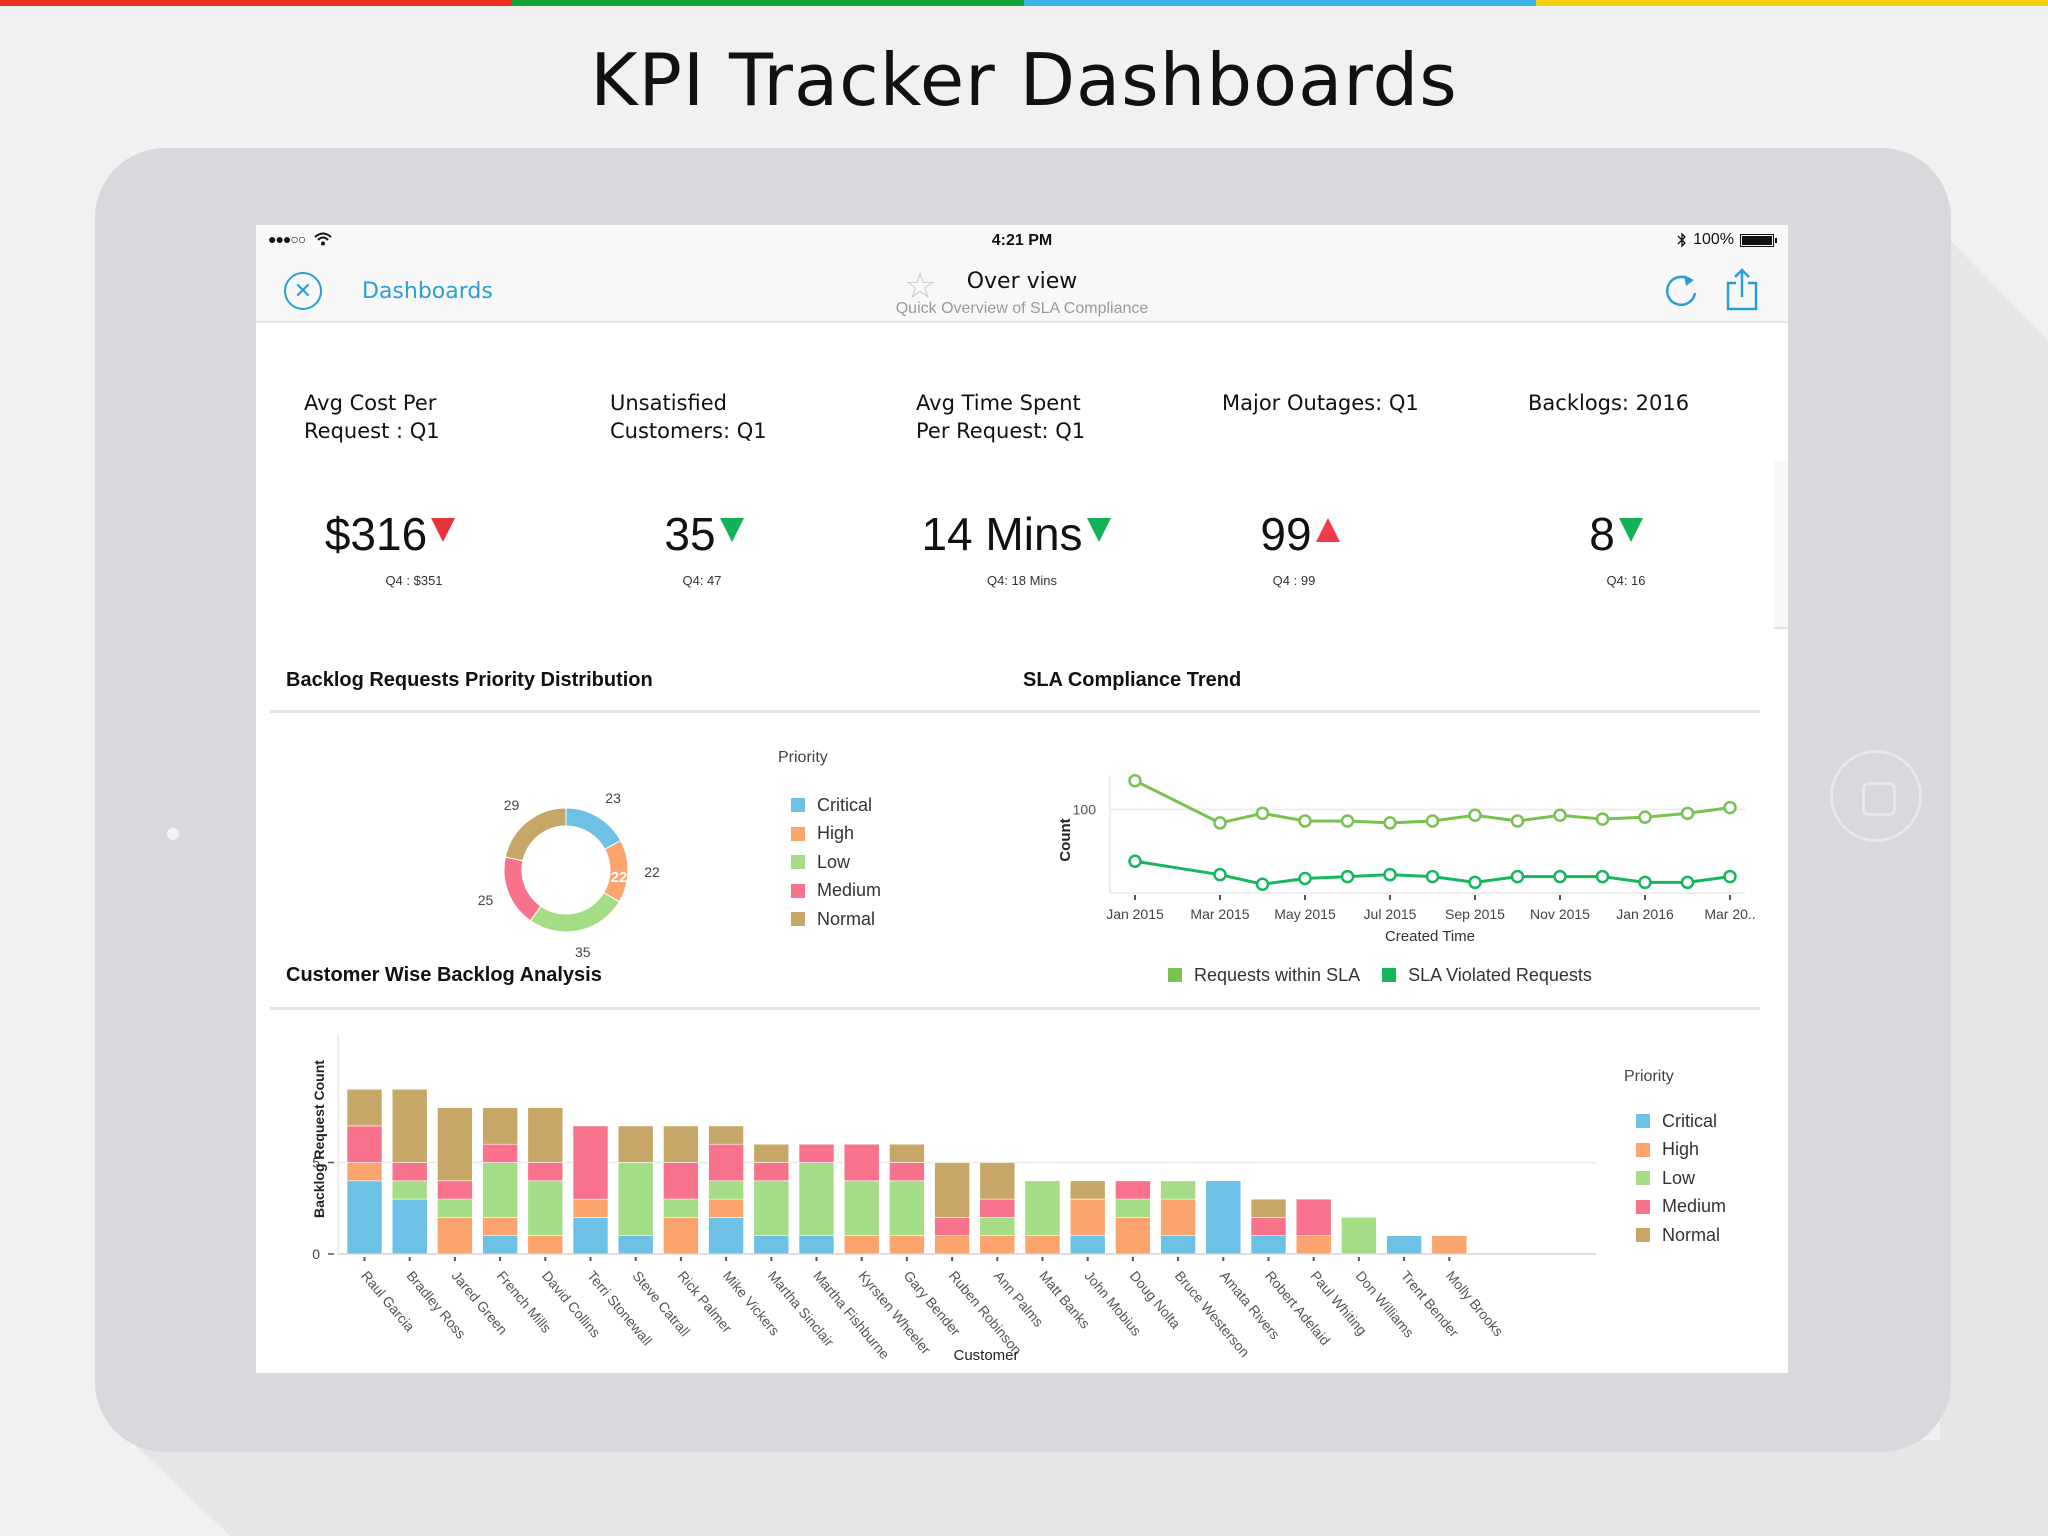 The width and height of the screenshot is (2048, 1536). I want to click on kpi-card-avg-cost: Avg Cost Per Request : Q1 $316 Q4 : $351, so click(454, 488).